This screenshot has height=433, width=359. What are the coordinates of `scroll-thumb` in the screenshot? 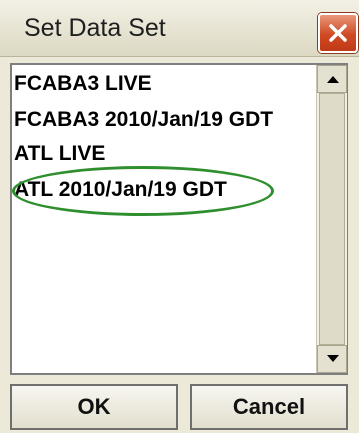 It's located at (332, 219).